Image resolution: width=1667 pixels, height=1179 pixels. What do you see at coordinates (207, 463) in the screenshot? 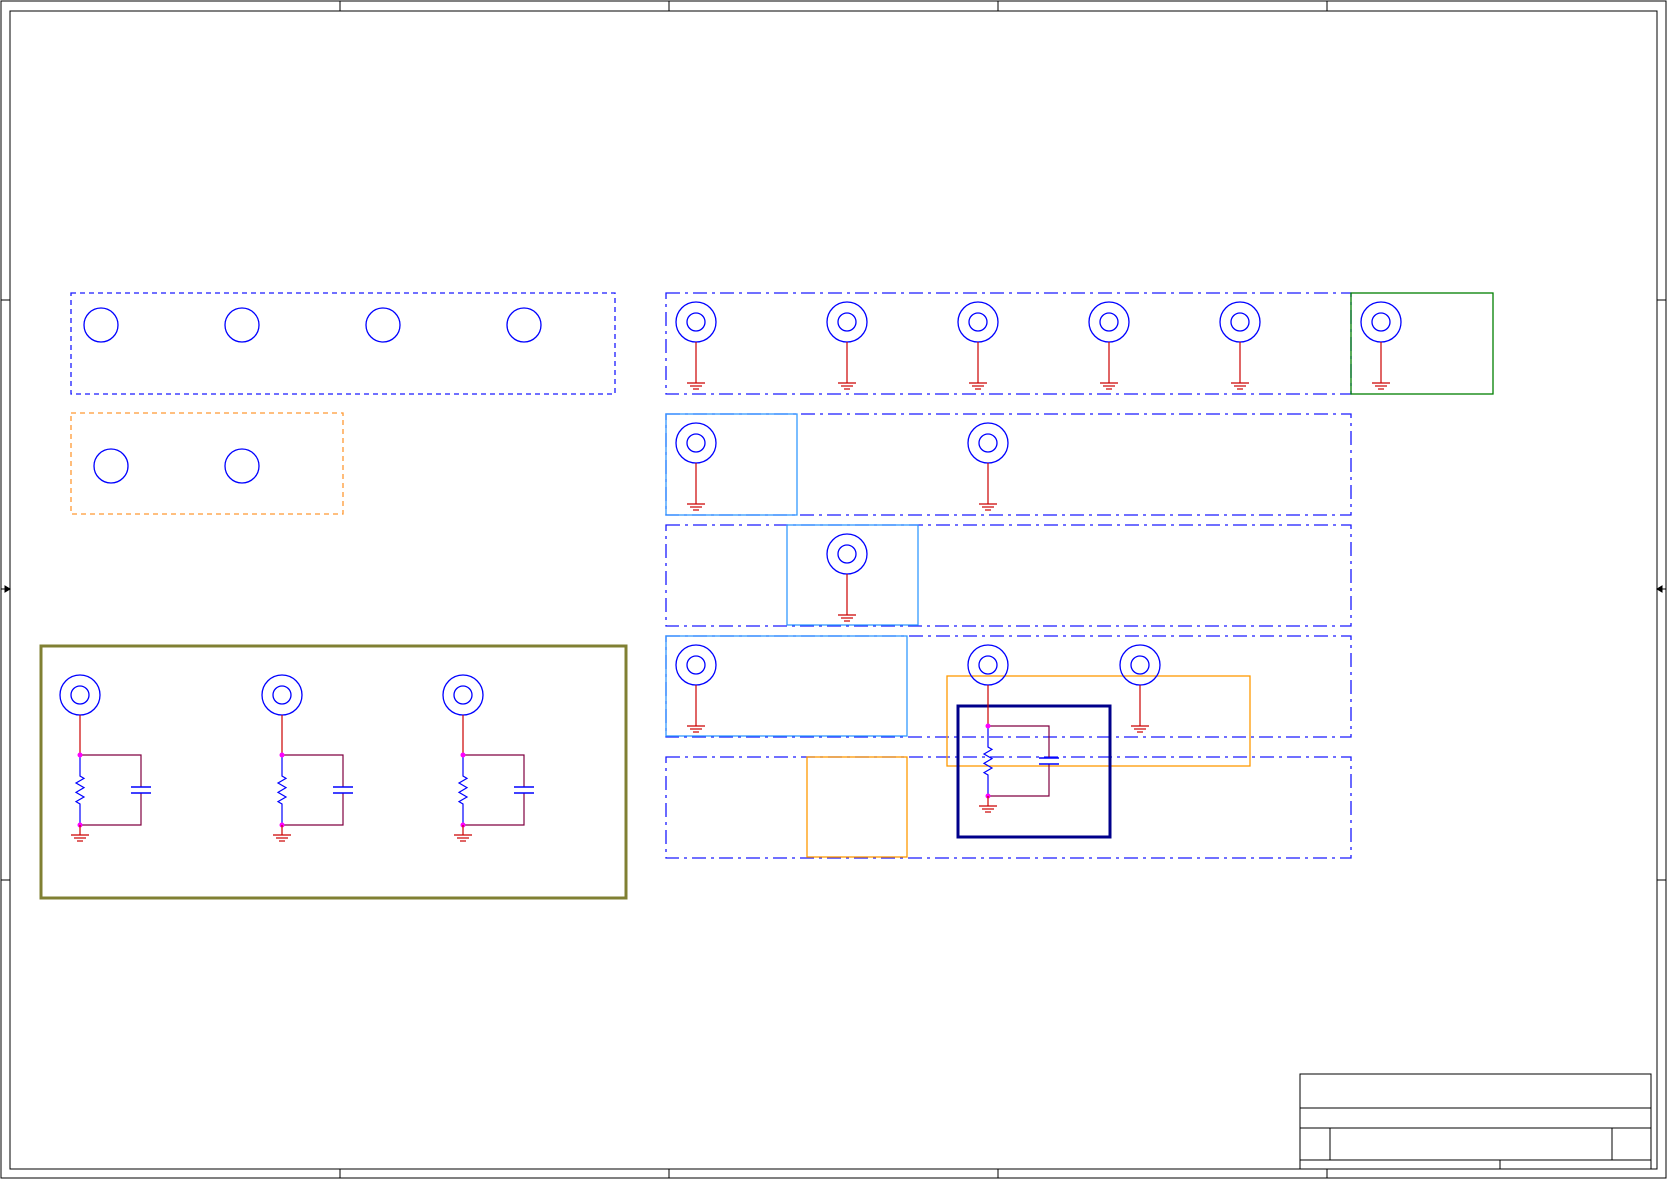
I see `group-box-orange-dashed` at bounding box center [207, 463].